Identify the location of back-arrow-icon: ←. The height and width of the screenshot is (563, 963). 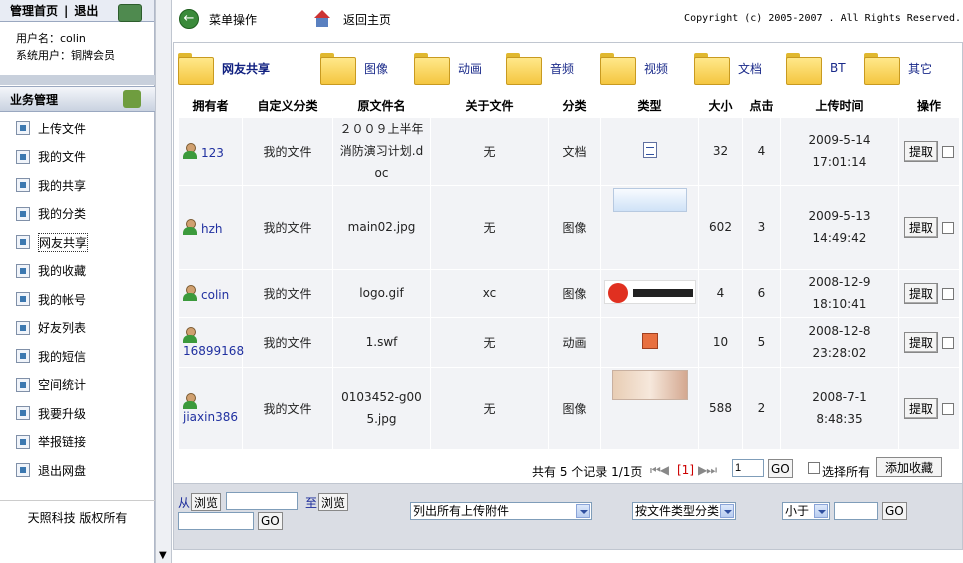
(189, 19).